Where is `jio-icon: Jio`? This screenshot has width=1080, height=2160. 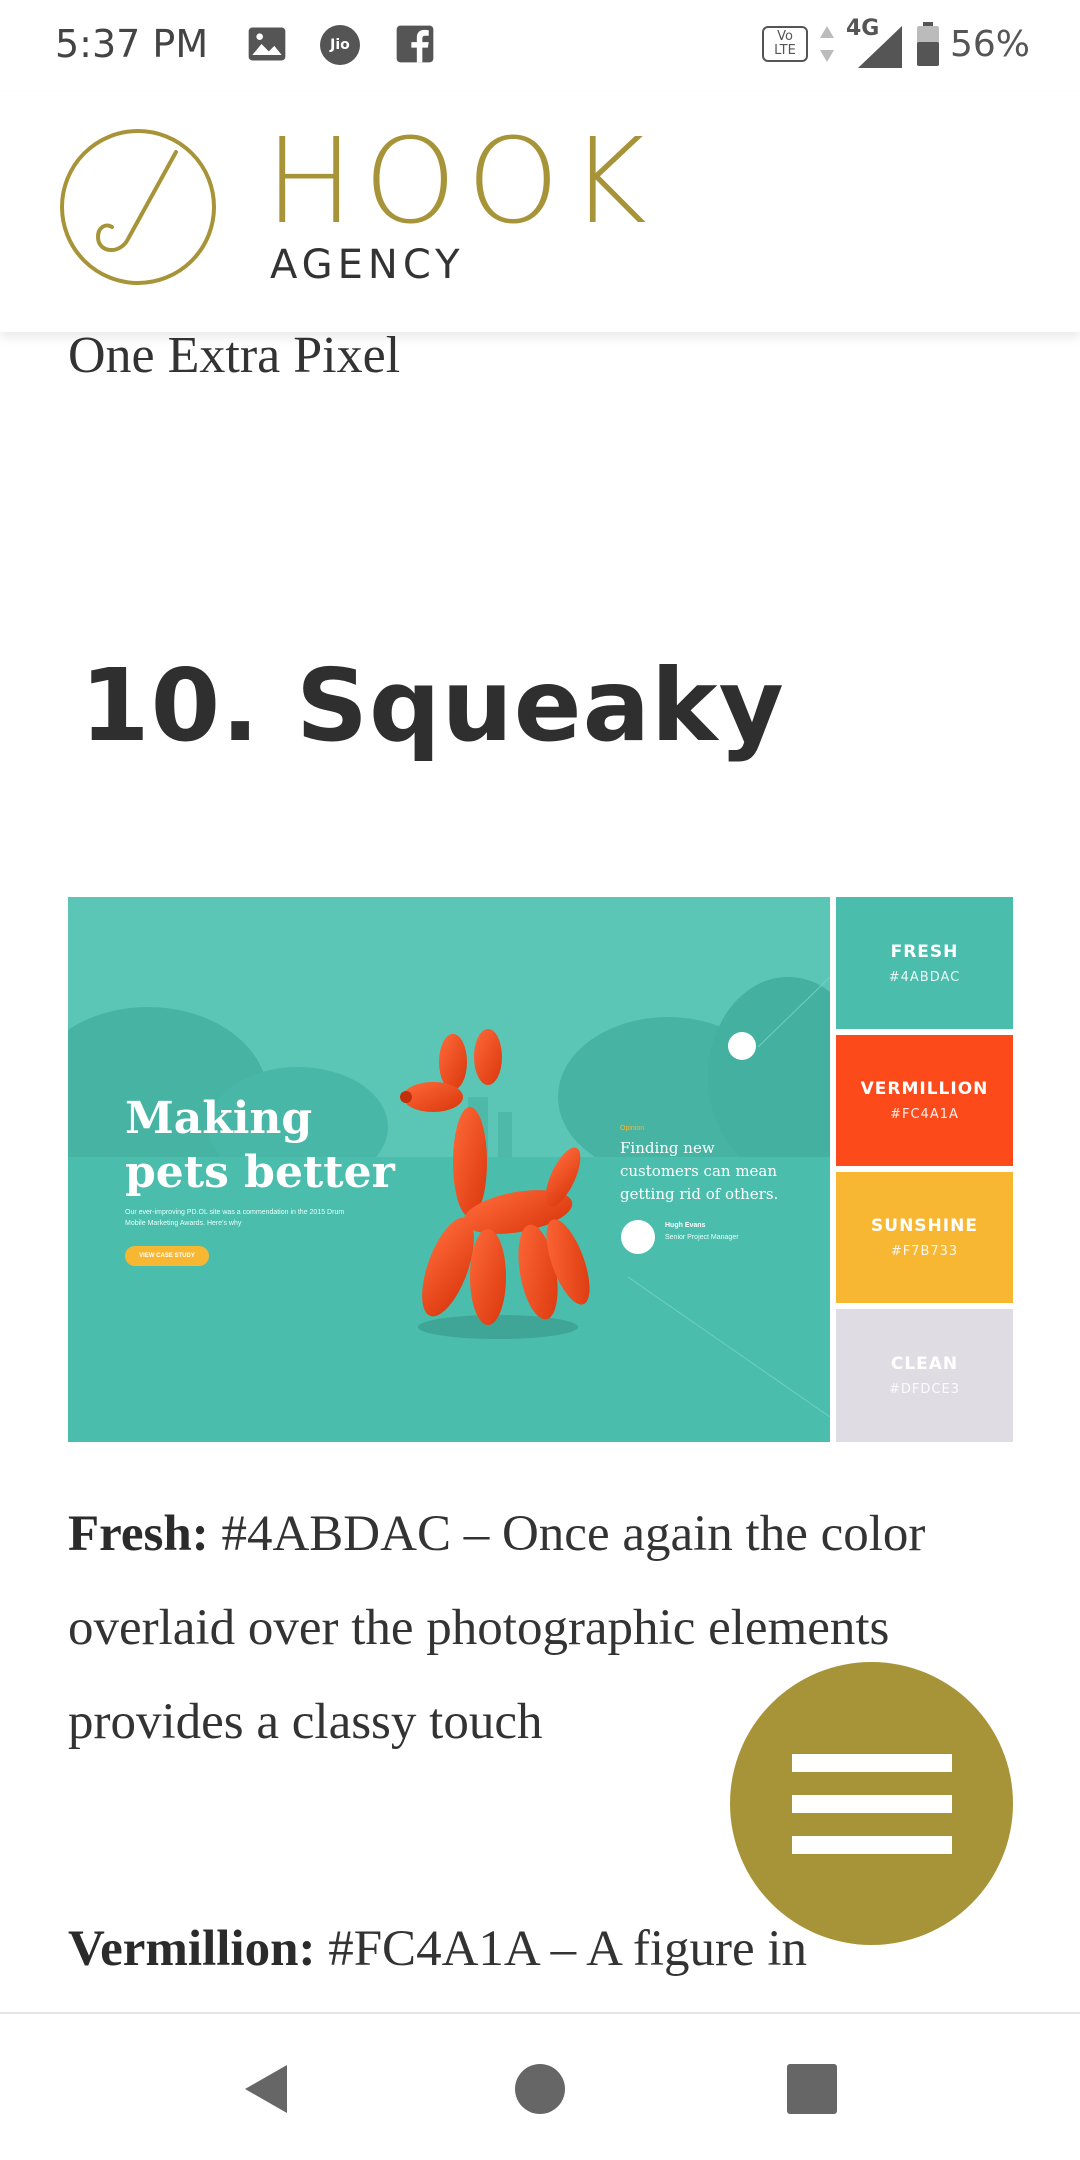
jio-icon: Jio is located at coordinates (340, 45).